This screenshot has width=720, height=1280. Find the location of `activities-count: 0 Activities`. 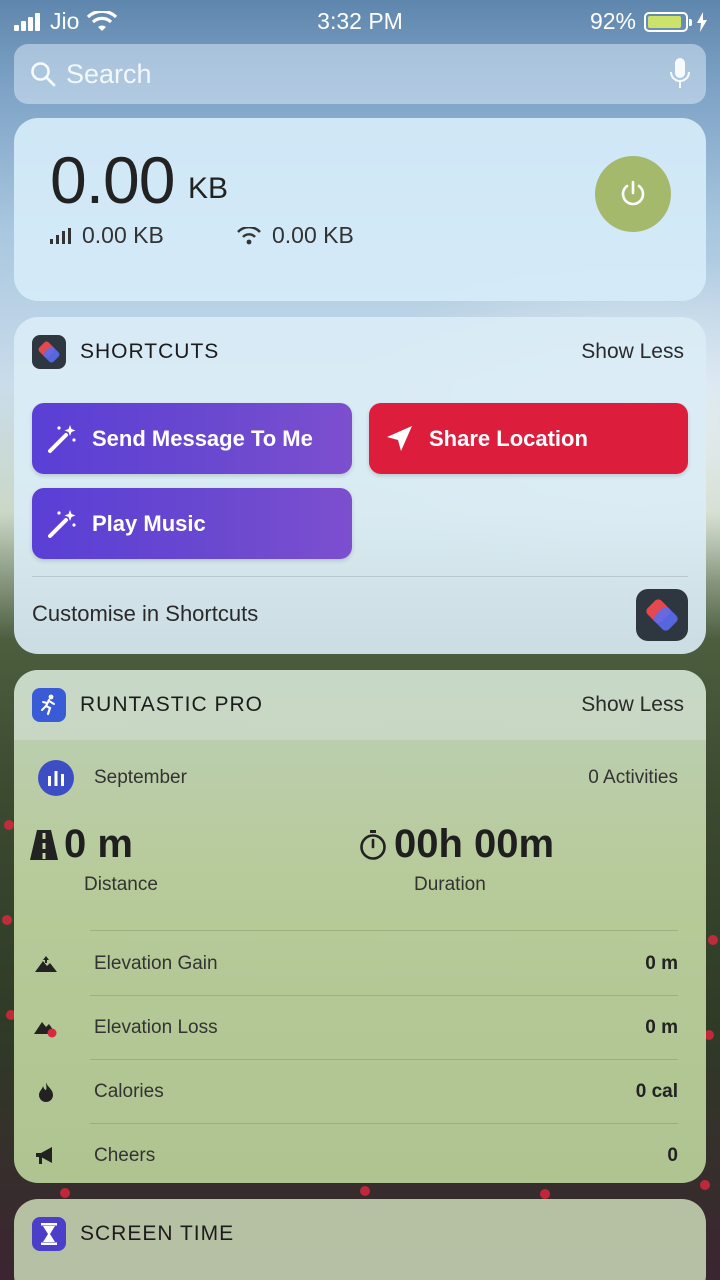

activities-count: 0 Activities is located at coordinates (633, 777).